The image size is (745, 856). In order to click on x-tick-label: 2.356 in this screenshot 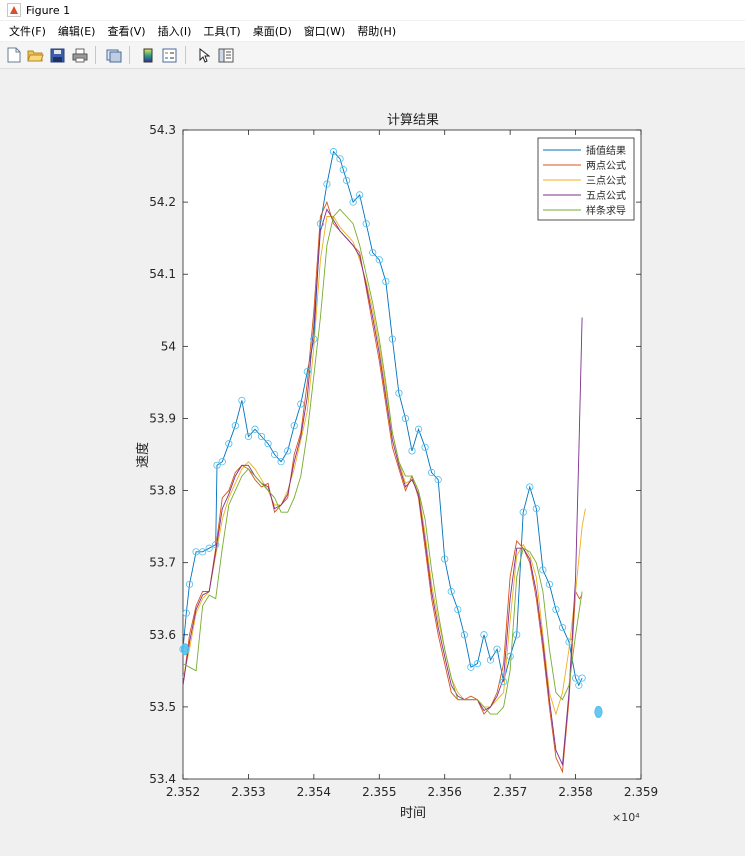, I will do `click(445, 792)`.